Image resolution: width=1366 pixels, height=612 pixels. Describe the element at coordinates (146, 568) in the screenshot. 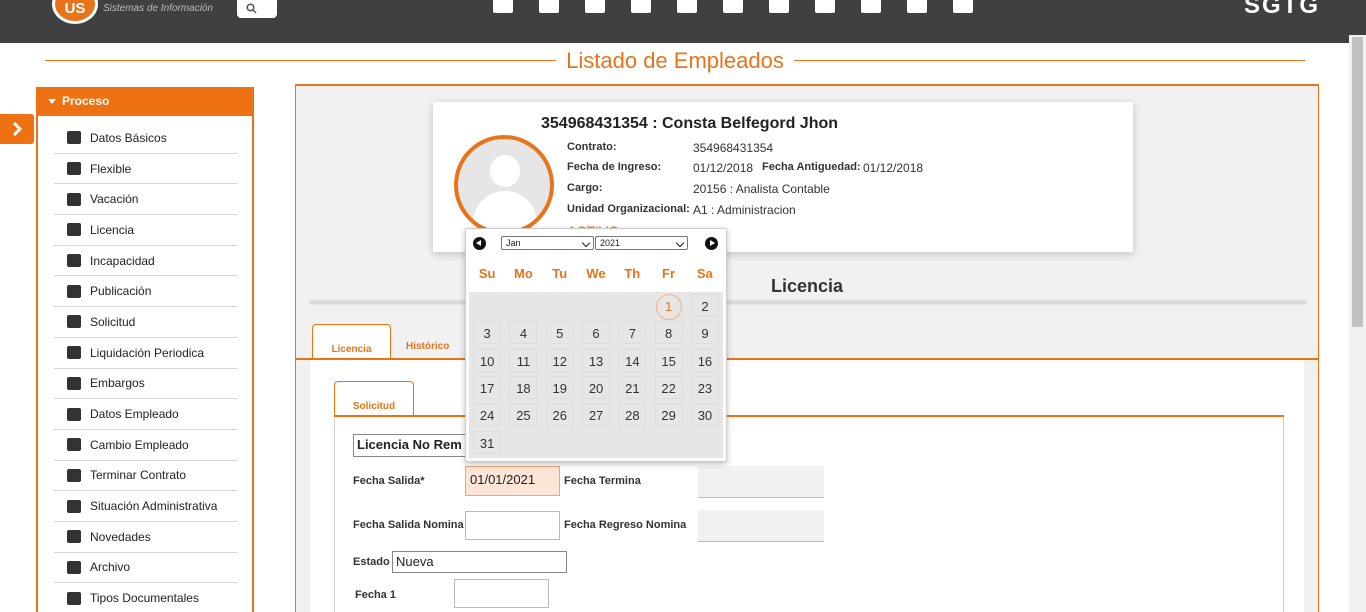

I see `sidebar-item-archivo: Archivo` at that location.